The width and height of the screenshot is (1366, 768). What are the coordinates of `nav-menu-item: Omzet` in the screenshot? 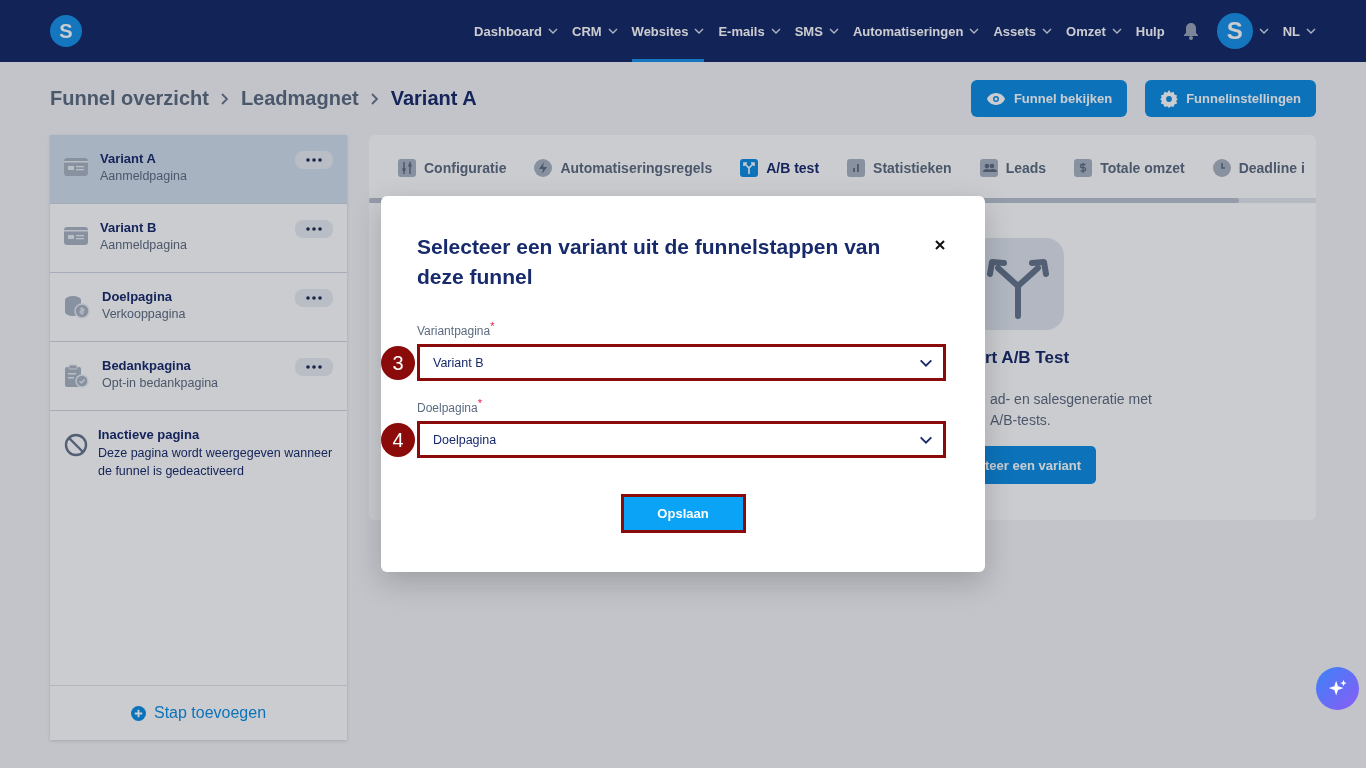 It's located at (1094, 31).